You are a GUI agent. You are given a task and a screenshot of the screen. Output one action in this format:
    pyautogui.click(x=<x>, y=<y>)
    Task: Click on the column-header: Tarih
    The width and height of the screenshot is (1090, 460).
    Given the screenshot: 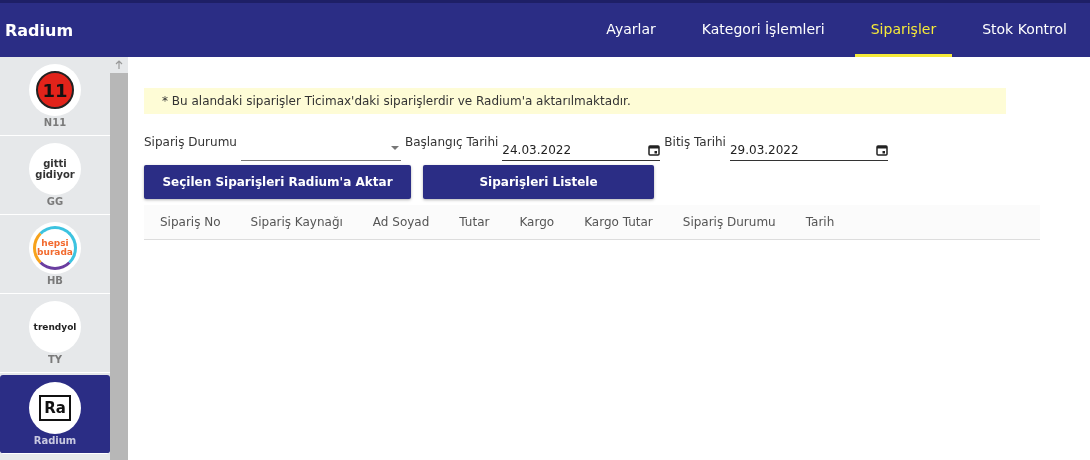 What is the action you would take?
    pyautogui.click(x=820, y=222)
    